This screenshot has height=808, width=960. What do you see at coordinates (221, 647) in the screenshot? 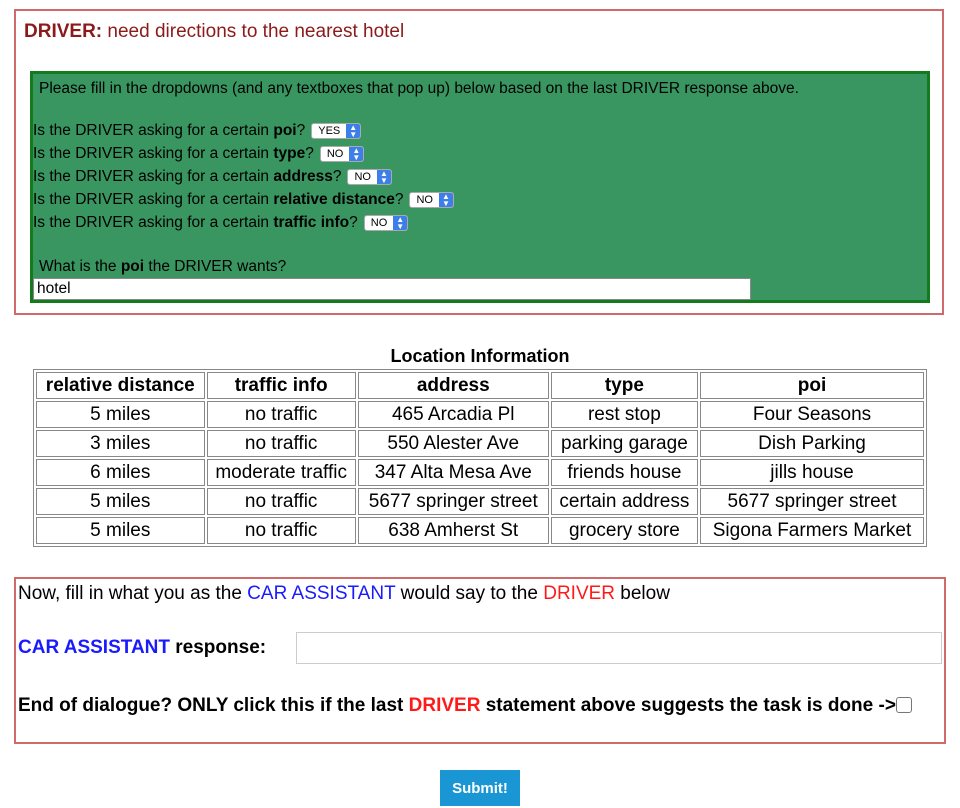
I see `response-label-text: response:` at bounding box center [221, 647].